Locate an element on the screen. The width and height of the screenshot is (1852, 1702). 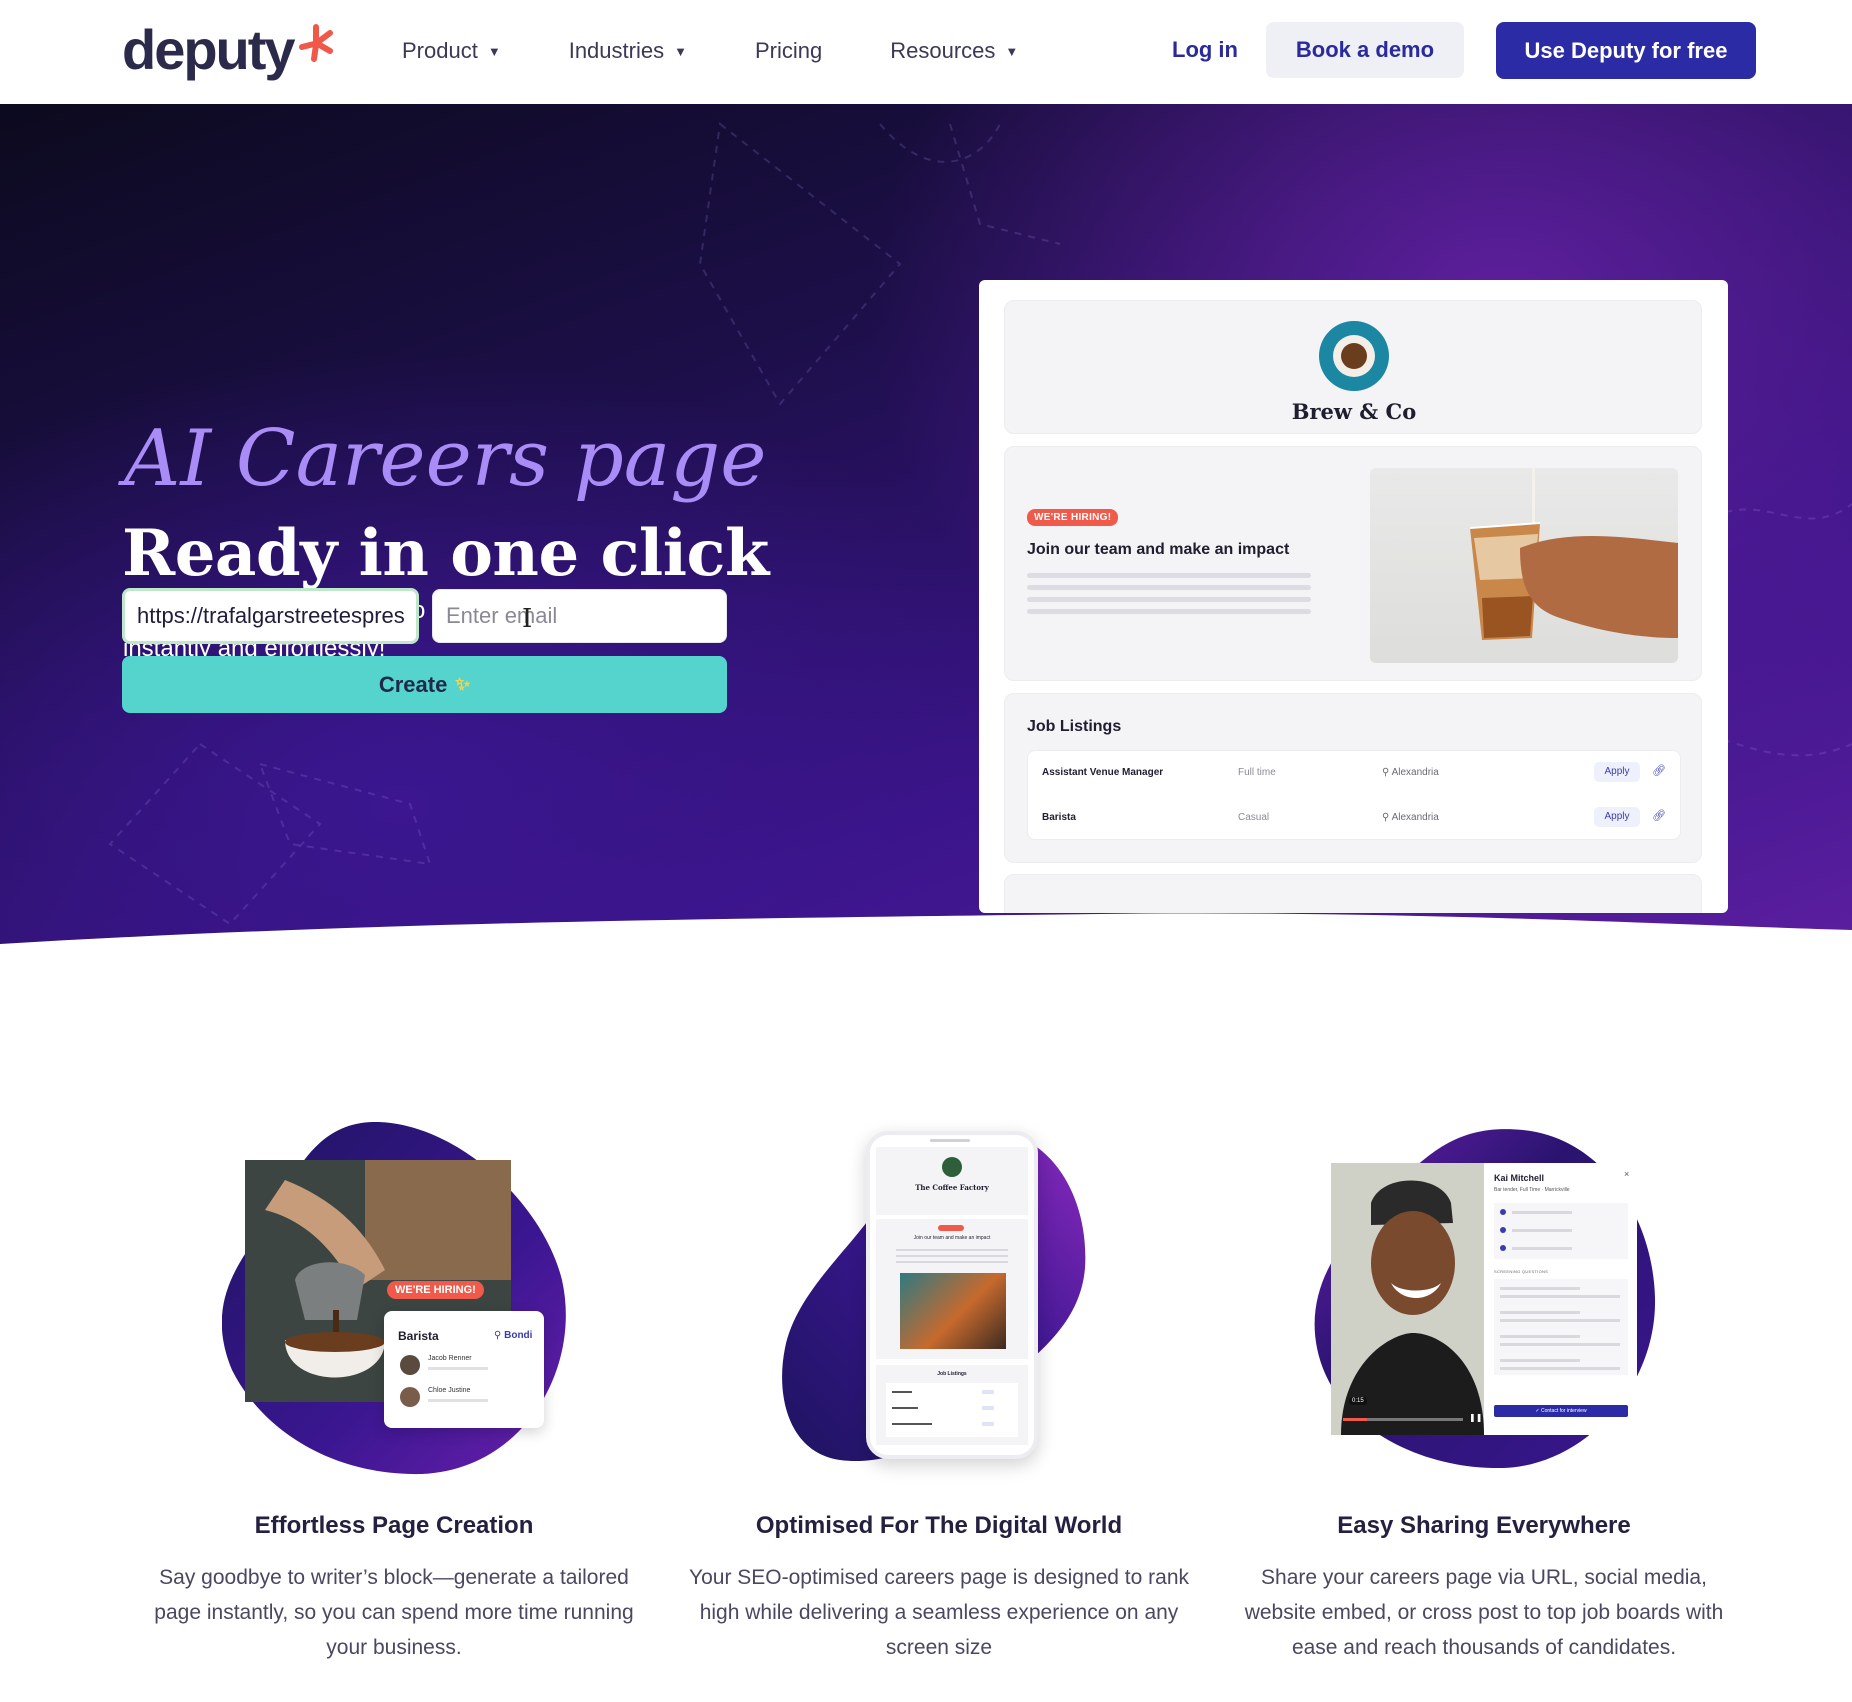
deputy-logo: deputy is located at coordinates (229, 50).